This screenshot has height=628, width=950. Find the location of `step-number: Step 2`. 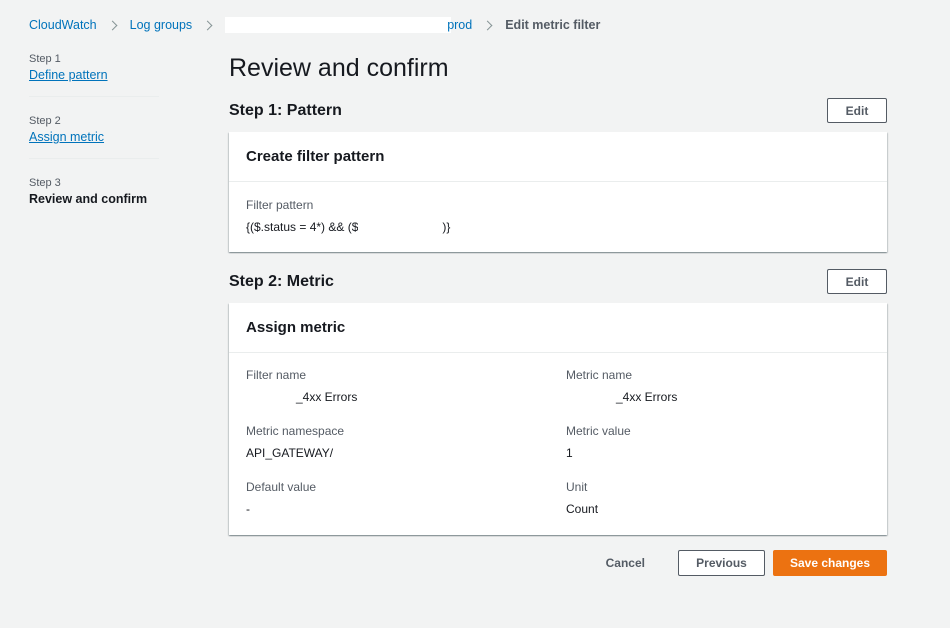

step-number: Step 2 is located at coordinates (45, 121).